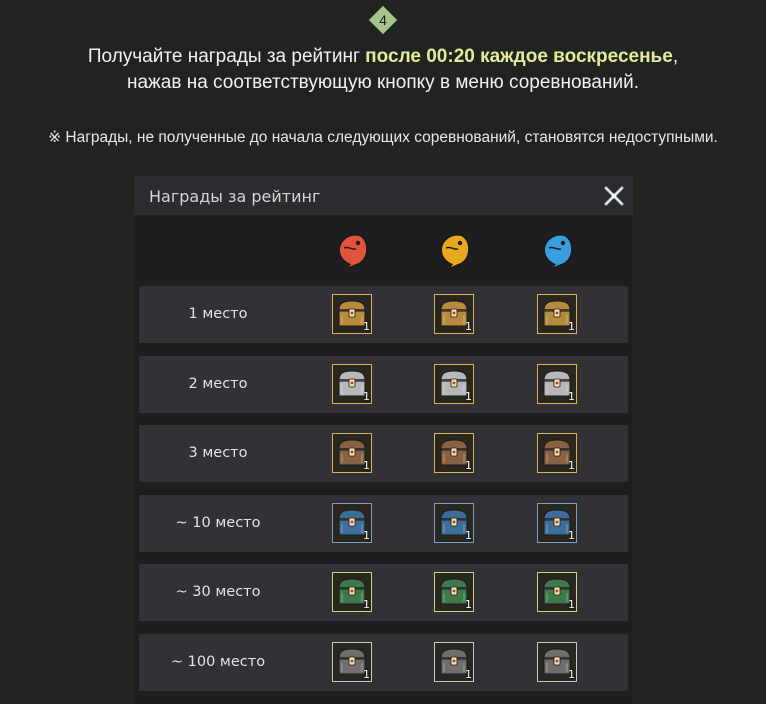 This screenshot has width=766, height=704. What do you see at coordinates (383, 384) in the screenshot?
I see `reward-row: 2 место 1 1 1` at bounding box center [383, 384].